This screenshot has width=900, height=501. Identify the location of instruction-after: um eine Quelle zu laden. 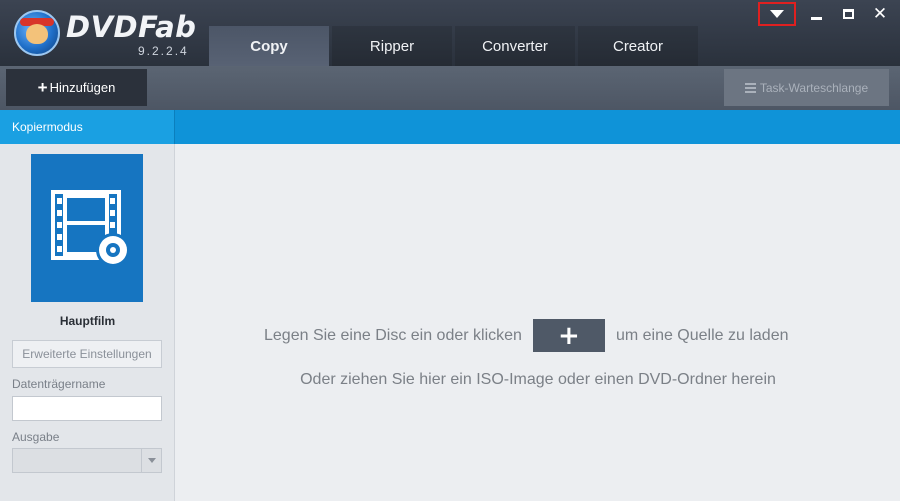
(702, 335).